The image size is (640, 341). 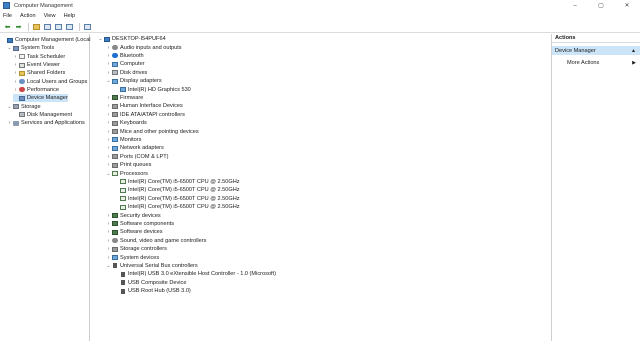 What do you see at coordinates (133, 81) in the screenshot?
I see `device-tree-item: ⌄ Display adapters` at bounding box center [133, 81].